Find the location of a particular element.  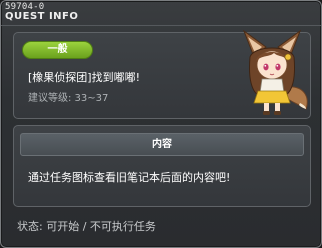

quest-category-badge: 一般 is located at coordinates (57, 50).